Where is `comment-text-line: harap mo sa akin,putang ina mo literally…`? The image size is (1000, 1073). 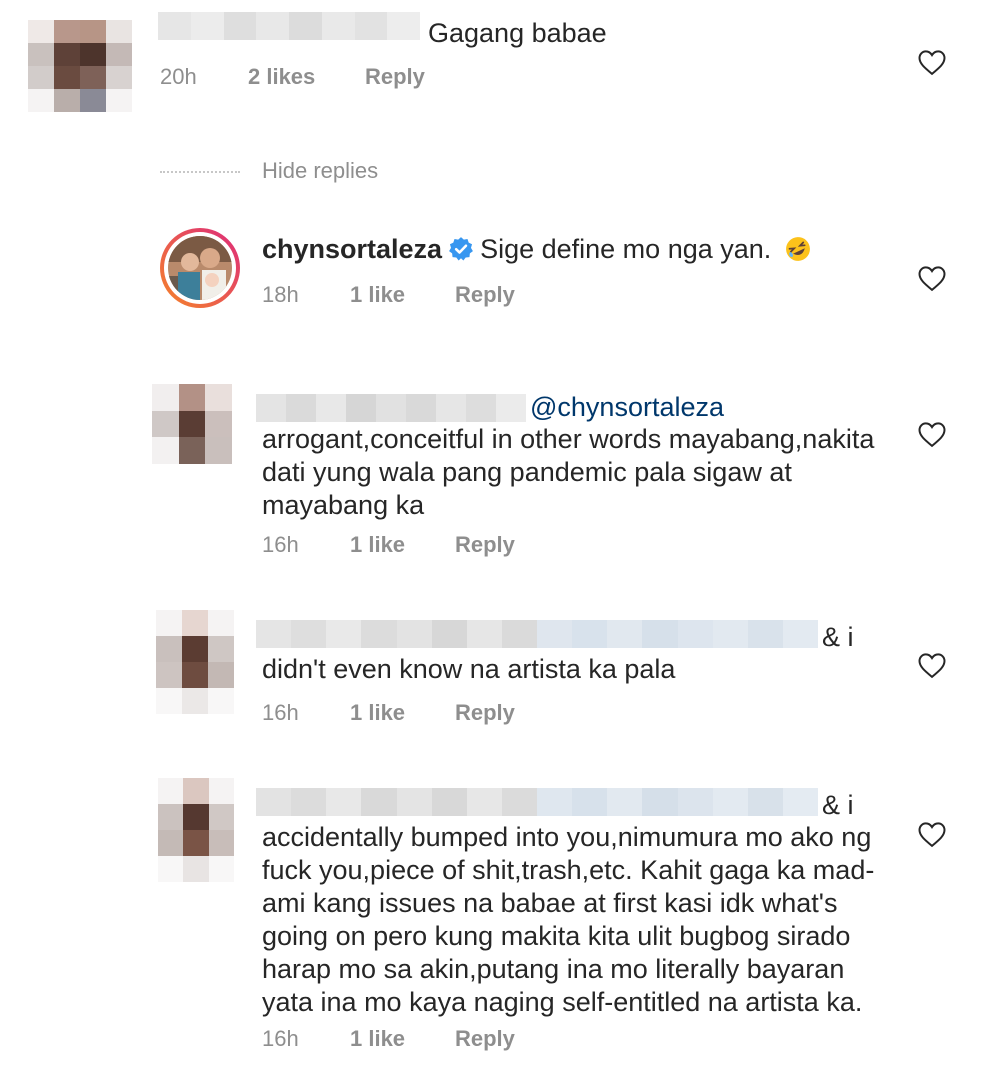
comment-text-line: harap mo sa akin,putang ina mo literally… is located at coordinates (553, 969).